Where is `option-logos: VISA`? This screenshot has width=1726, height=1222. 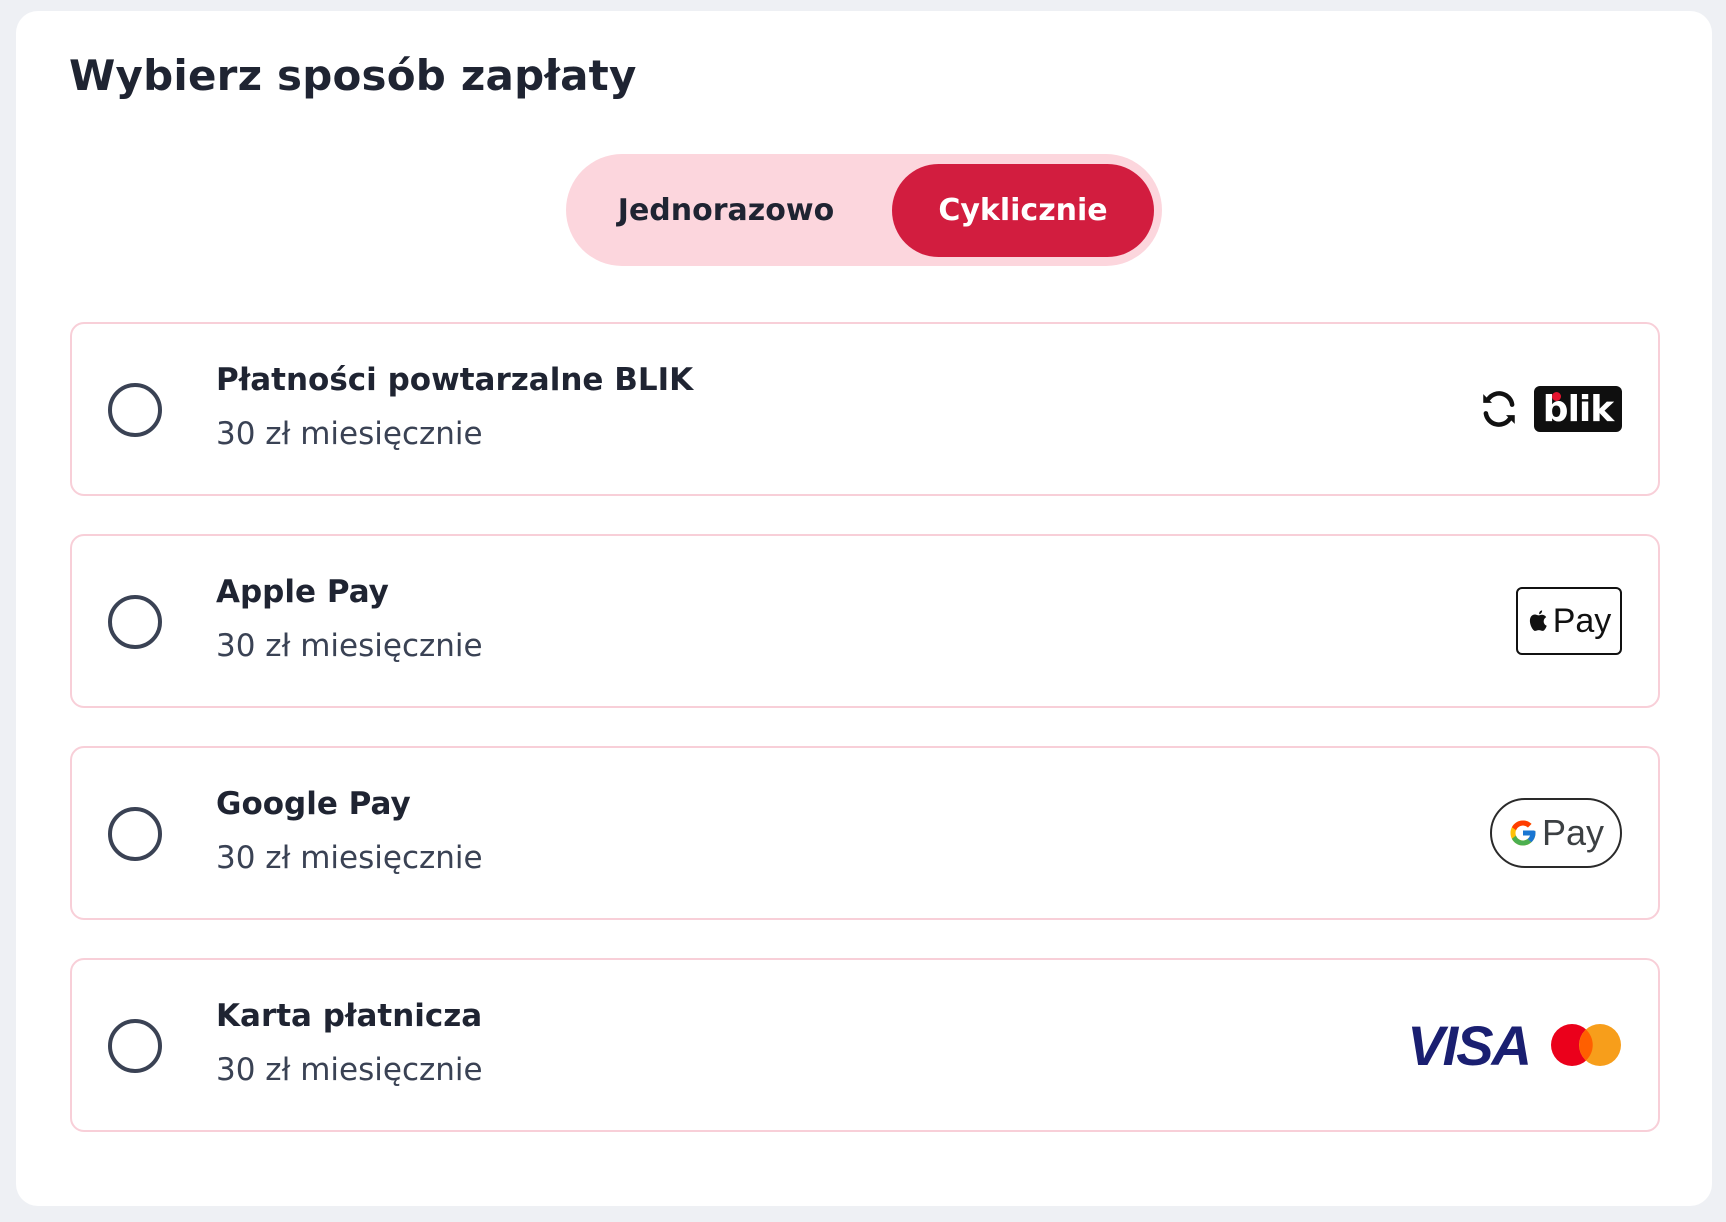
option-logos: VISA is located at coordinates (1514, 1045).